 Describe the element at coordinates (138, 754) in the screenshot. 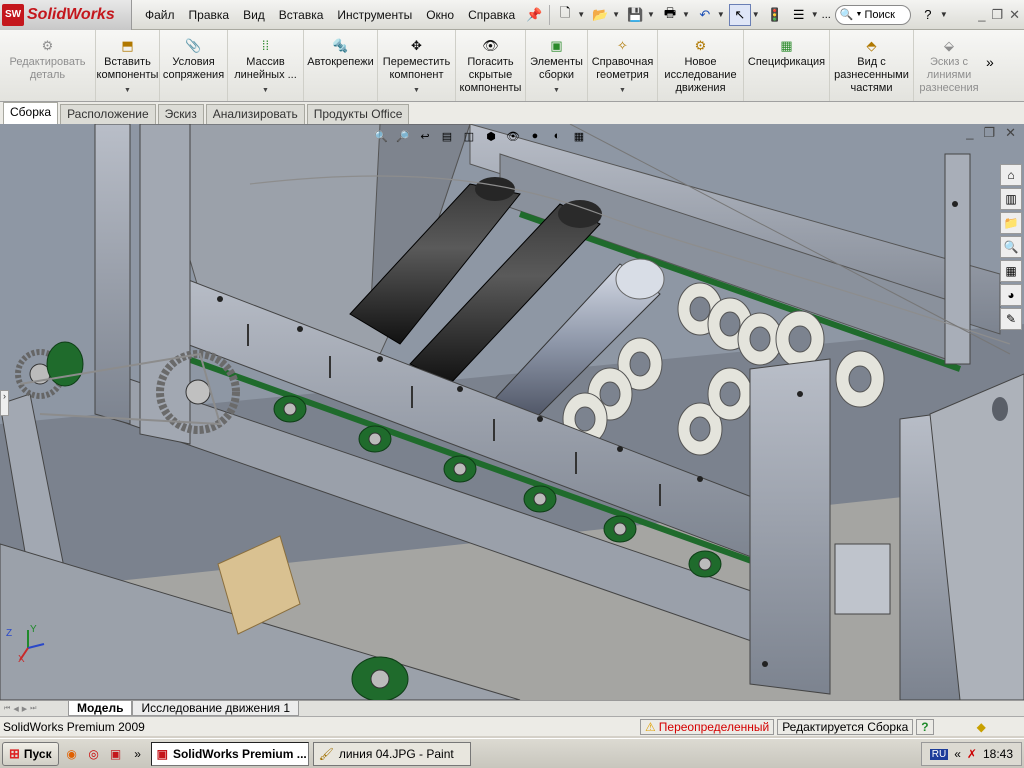

I see `more-quicklaunch-icon: »` at that location.